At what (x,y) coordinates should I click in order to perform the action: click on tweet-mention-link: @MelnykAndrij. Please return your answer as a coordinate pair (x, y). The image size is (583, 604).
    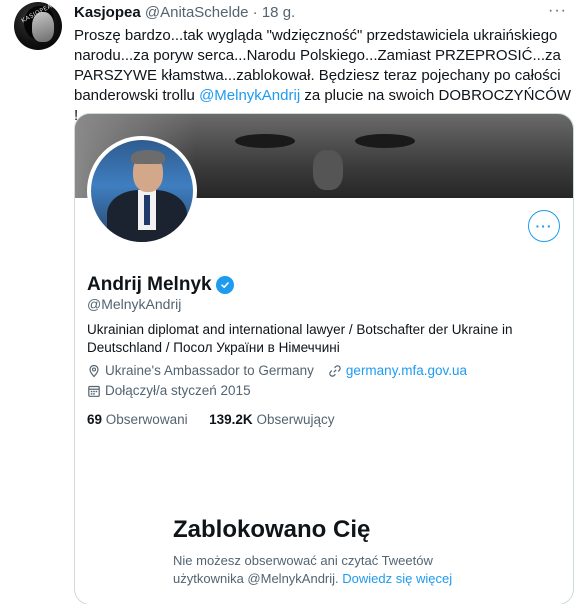
    Looking at the image, I should click on (249, 95).